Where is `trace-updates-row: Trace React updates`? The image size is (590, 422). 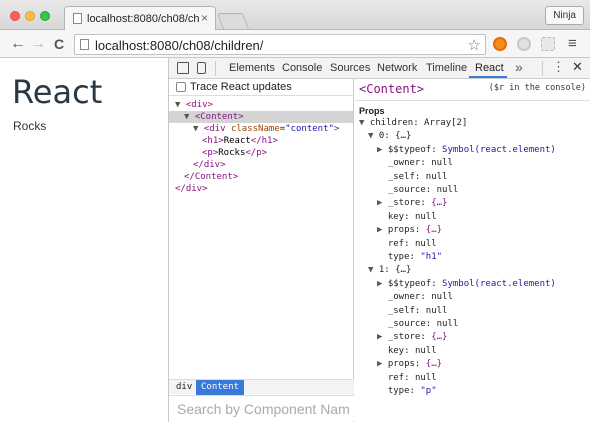 trace-updates-row: Trace React updates is located at coordinates (261, 87).